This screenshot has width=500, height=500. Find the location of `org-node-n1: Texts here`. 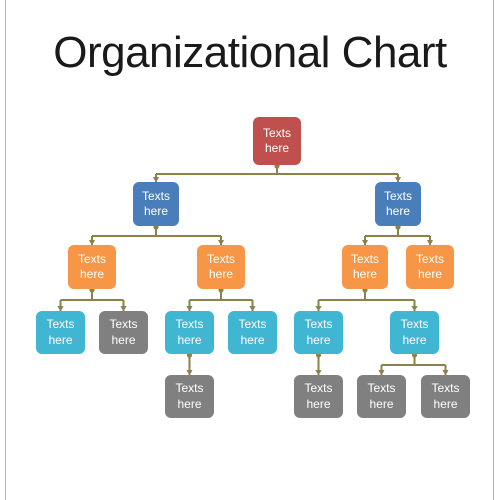

org-node-n1: Texts here is located at coordinates (277, 141).